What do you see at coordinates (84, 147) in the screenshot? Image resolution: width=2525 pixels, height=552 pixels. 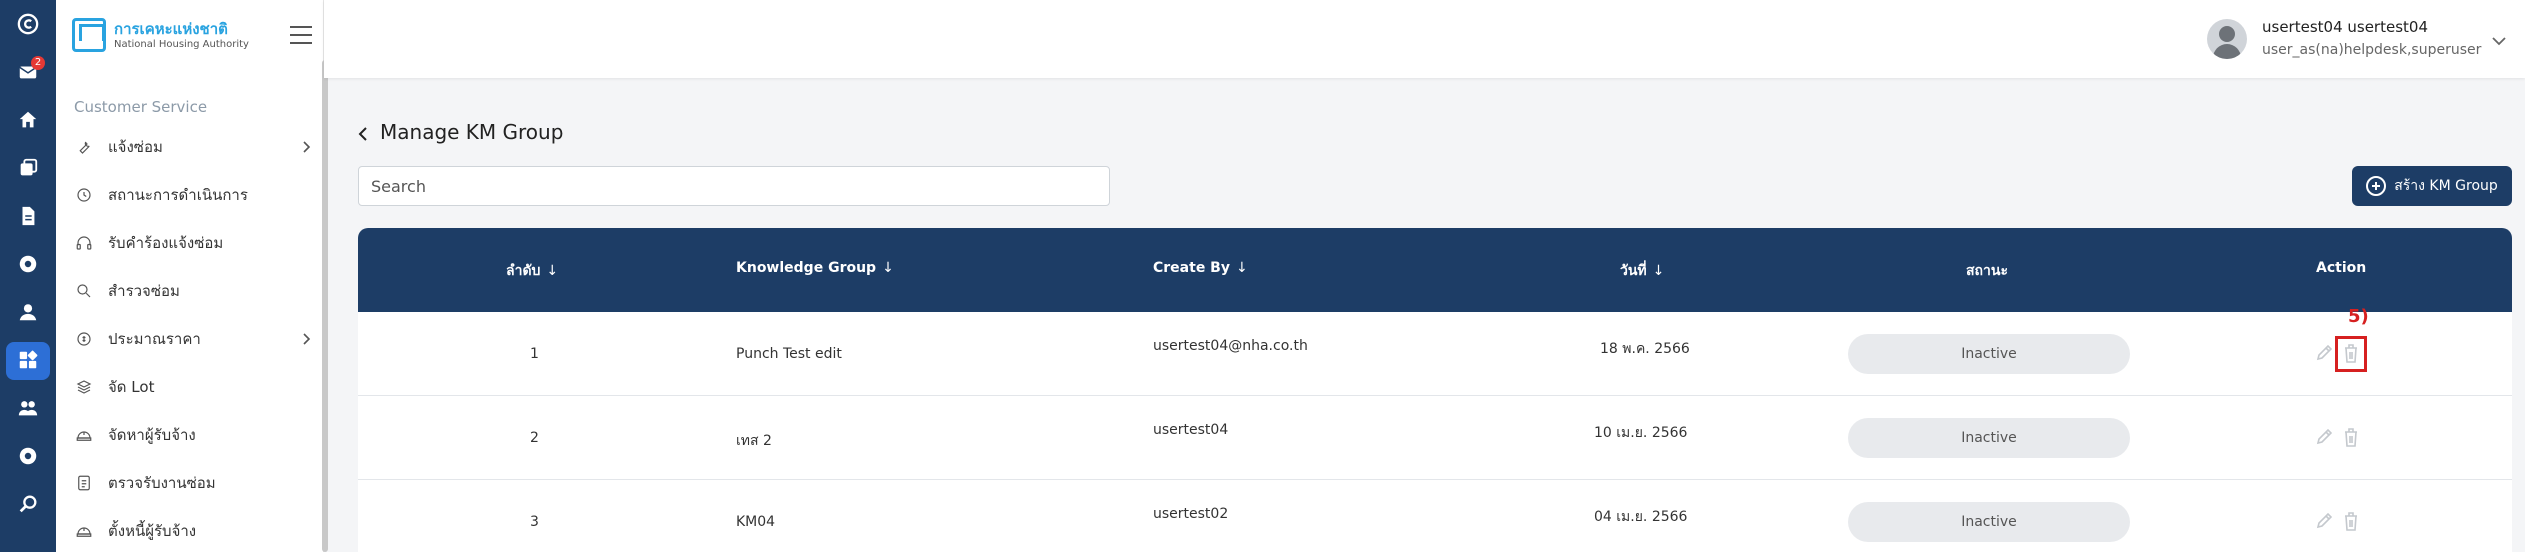 I see `wrench-icon` at bounding box center [84, 147].